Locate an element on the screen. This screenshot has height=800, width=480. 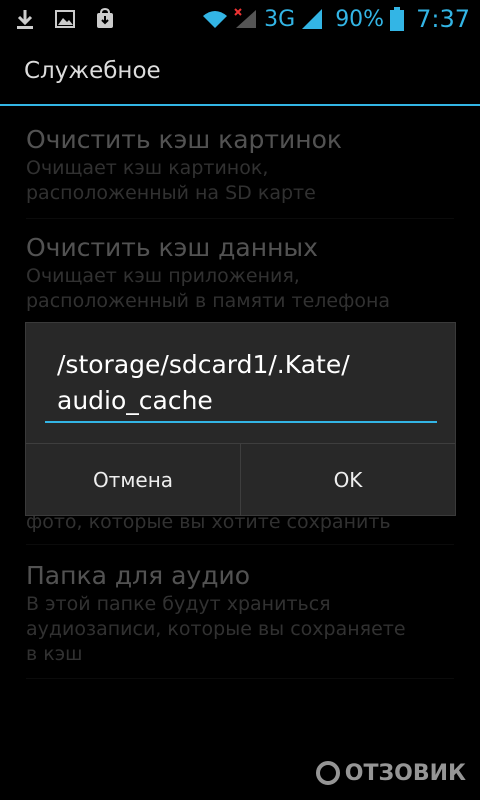
battery-percent: 90% is located at coordinates (360, 19).